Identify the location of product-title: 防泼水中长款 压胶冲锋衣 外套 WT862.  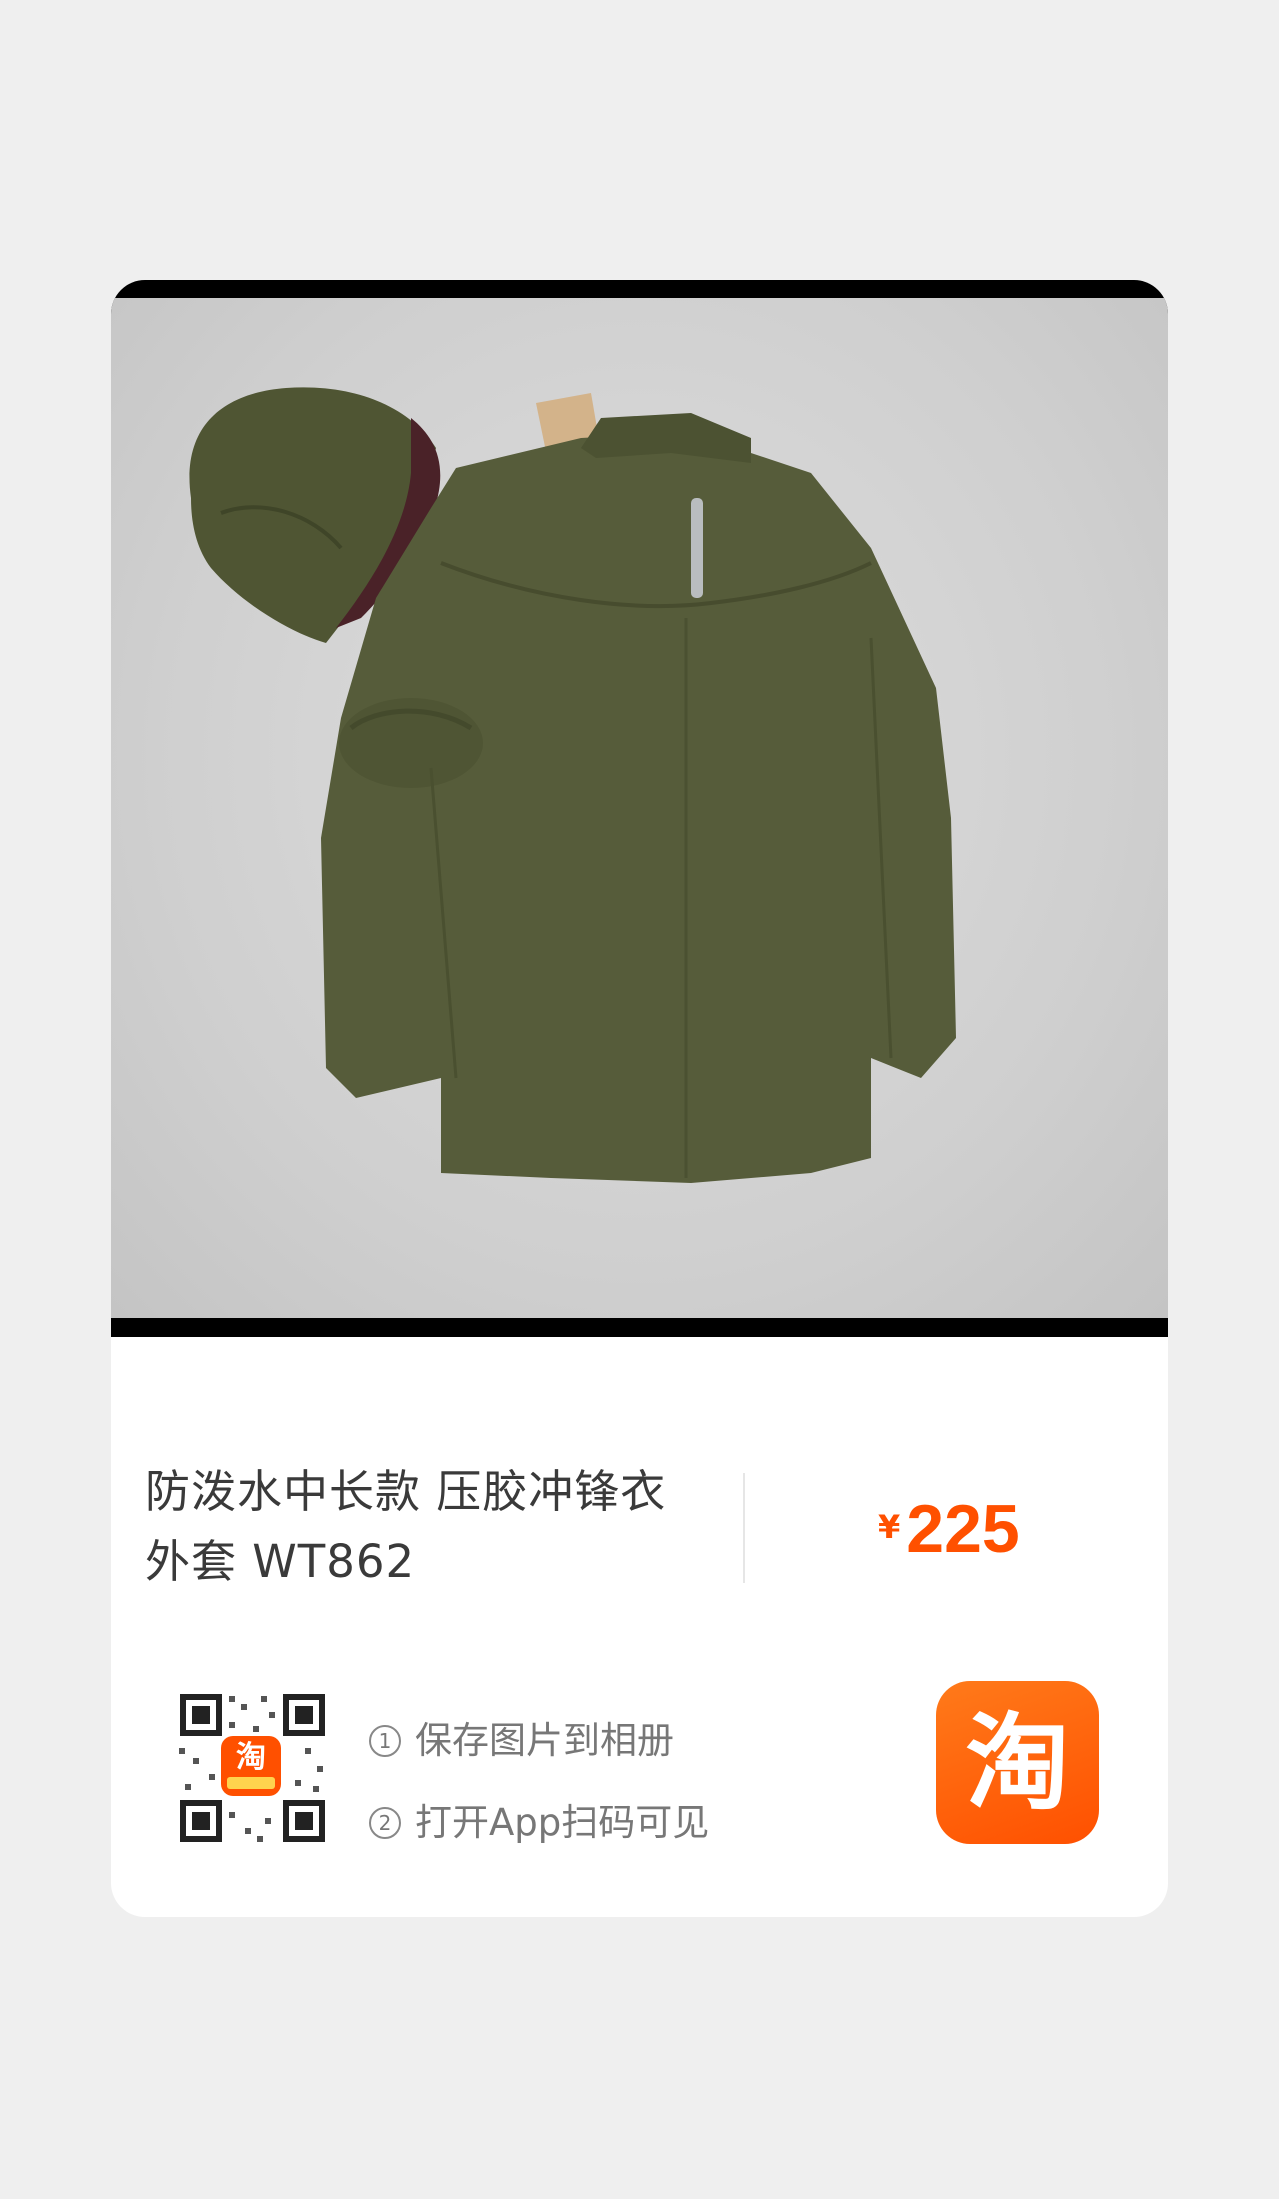
(435, 1527).